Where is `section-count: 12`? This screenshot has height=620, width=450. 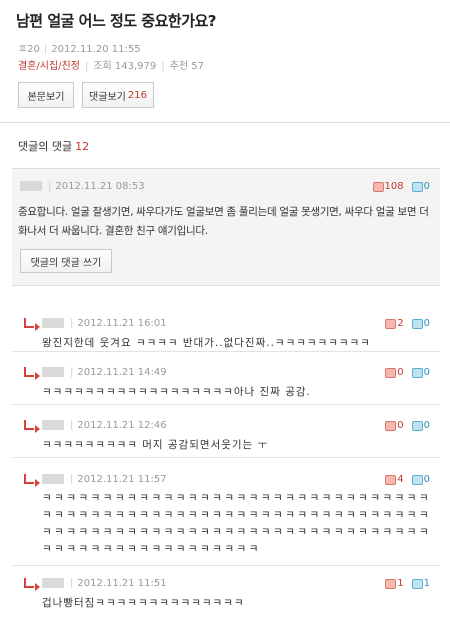 section-count: 12 is located at coordinates (82, 146).